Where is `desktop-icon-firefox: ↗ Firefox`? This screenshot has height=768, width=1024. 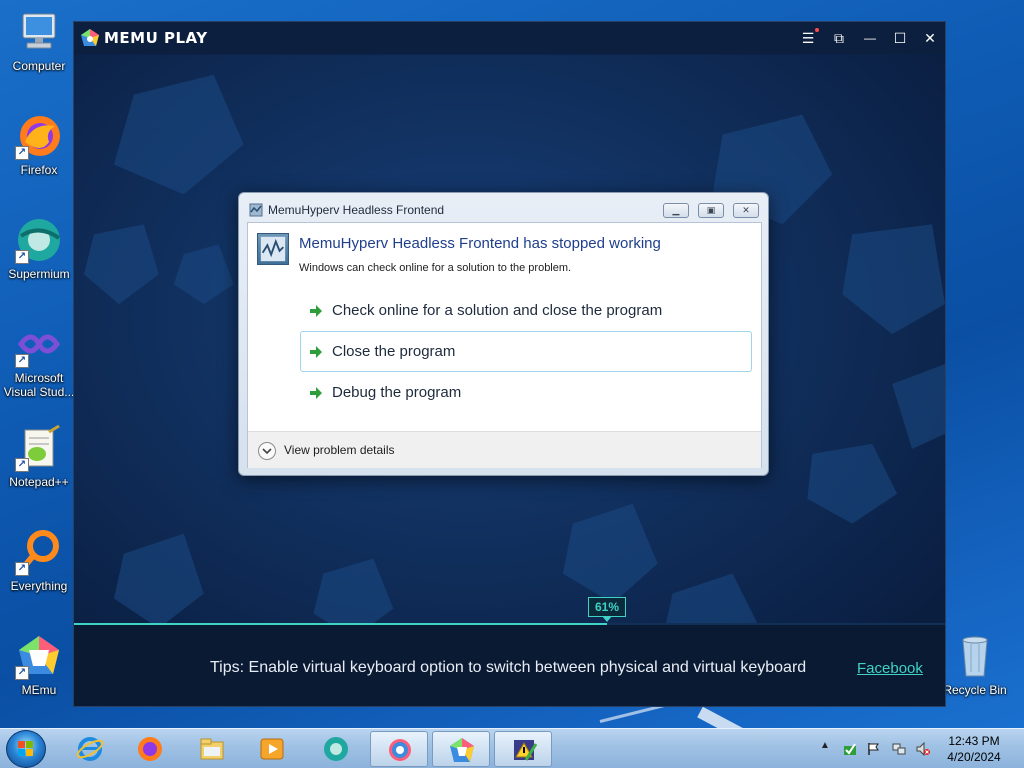
desktop-icon-firefox: ↗ Firefox is located at coordinates (39, 144).